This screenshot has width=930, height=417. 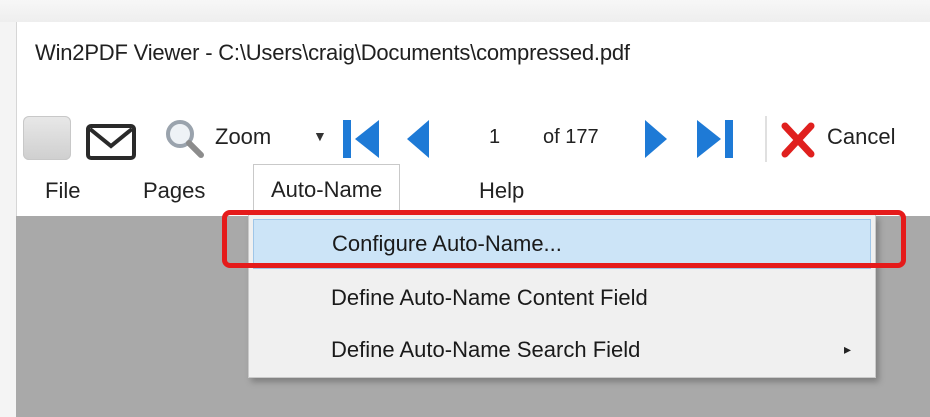 I want to click on zoom-button, so click(x=184, y=139).